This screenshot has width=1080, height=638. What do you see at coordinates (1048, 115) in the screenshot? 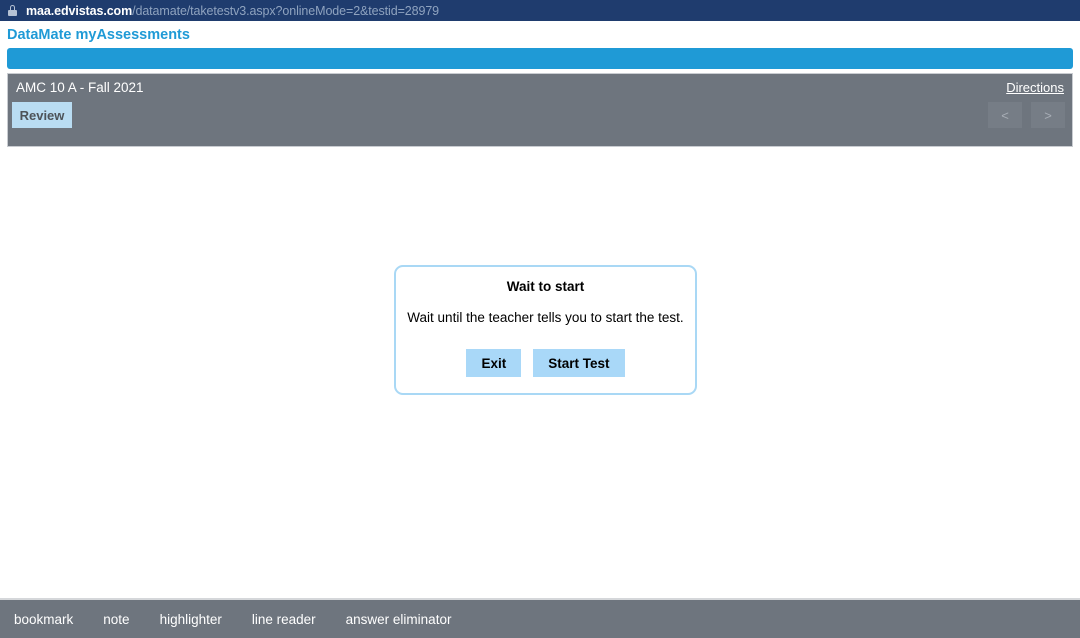
I see `next-question-button: >` at bounding box center [1048, 115].